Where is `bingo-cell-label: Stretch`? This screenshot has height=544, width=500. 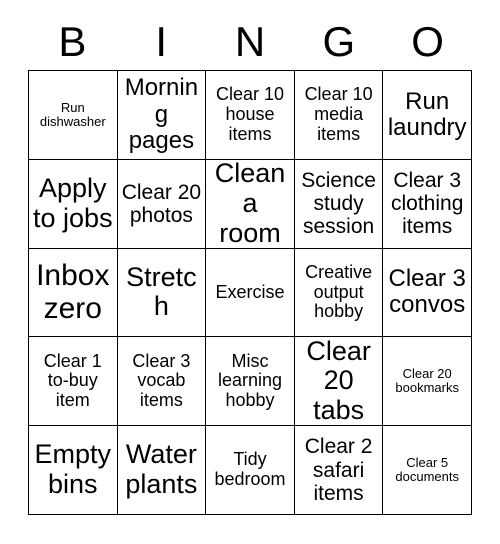 bingo-cell-label: Stretch is located at coordinates (161, 291).